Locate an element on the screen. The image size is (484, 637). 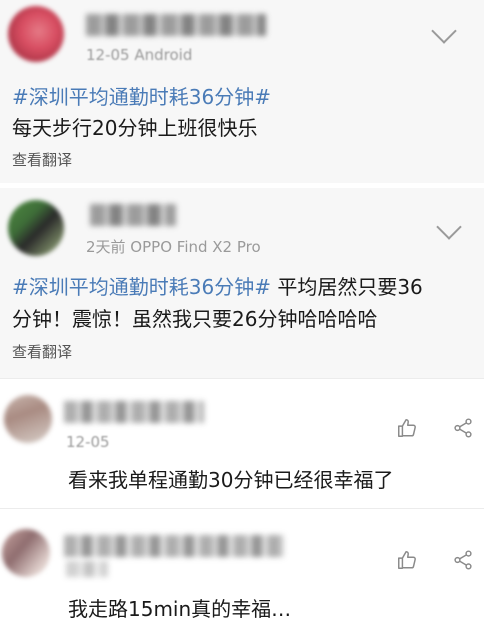
comment-meta: 12-05 is located at coordinates (88, 442).